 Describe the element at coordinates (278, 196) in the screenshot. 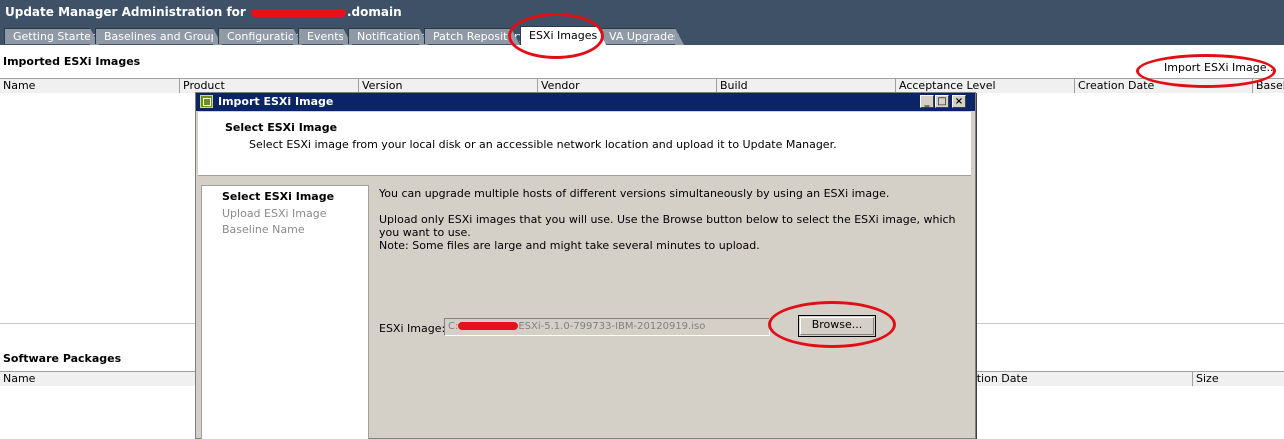

I see `wizard-step-select-esxi-image: Select ESXi Image` at that location.